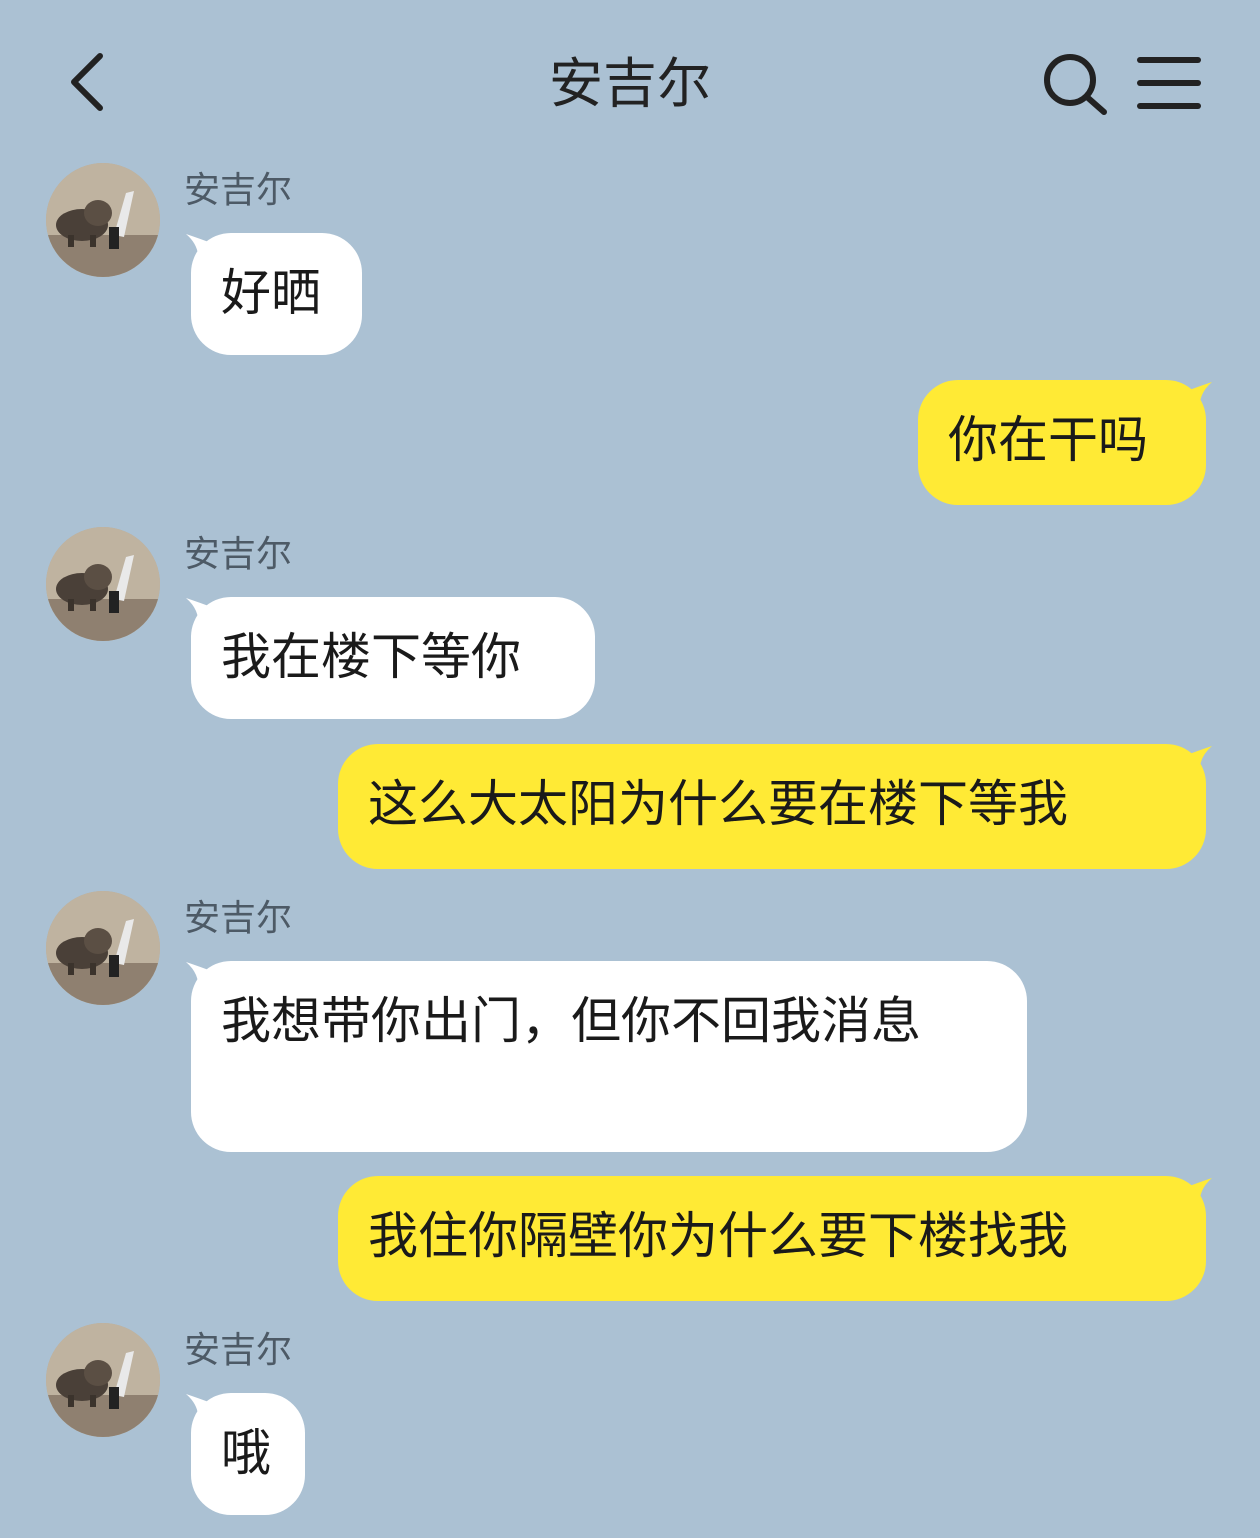 This screenshot has width=1260, height=1538. What do you see at coordinates (393, 658) in the screenshot?
I see `message-bubble-incoming: 我在楼下等你` at bounding box center [393, 658].